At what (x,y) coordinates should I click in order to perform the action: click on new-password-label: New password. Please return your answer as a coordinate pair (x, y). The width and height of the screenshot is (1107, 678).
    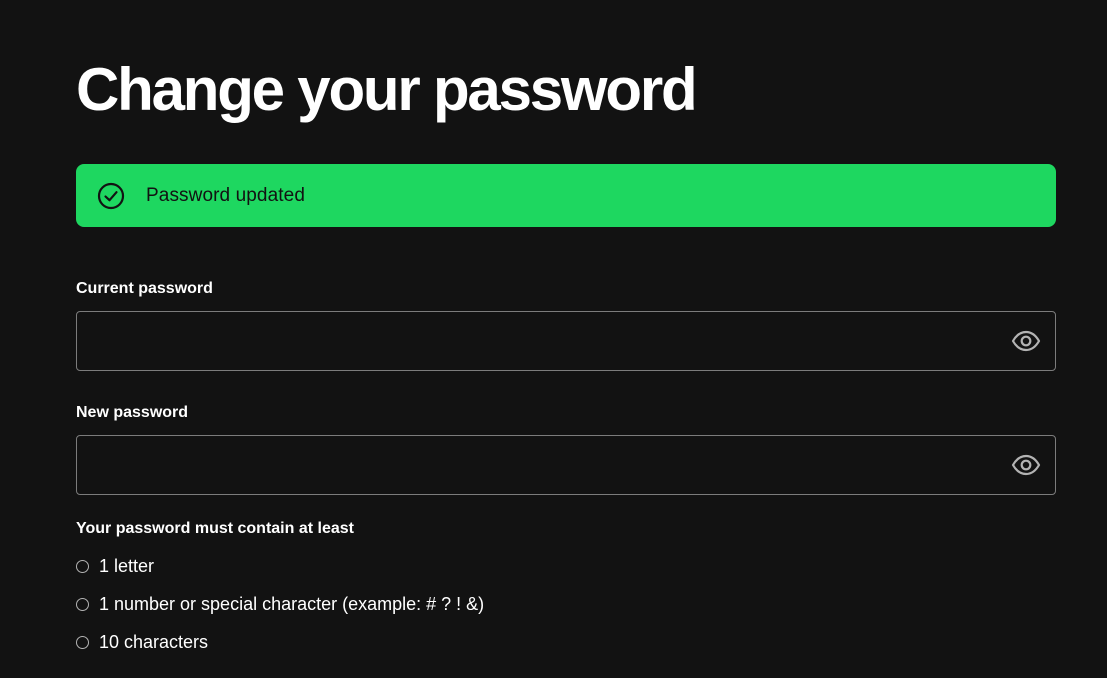
    Looking at the image, I should click on (132, 412).